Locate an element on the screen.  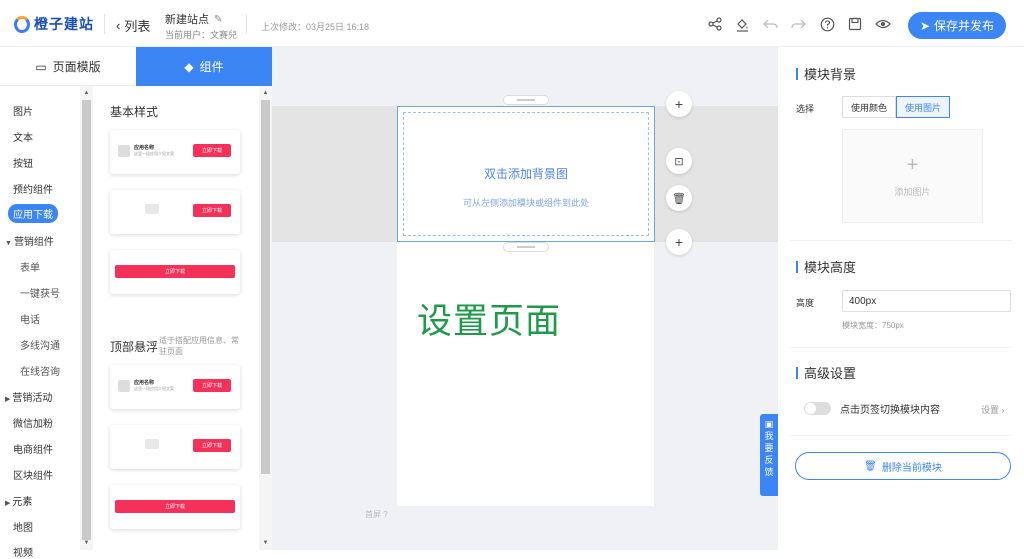
left-tabs: ▭ 页面模版 ◆ 组件 is located at coordinates (136, 66).